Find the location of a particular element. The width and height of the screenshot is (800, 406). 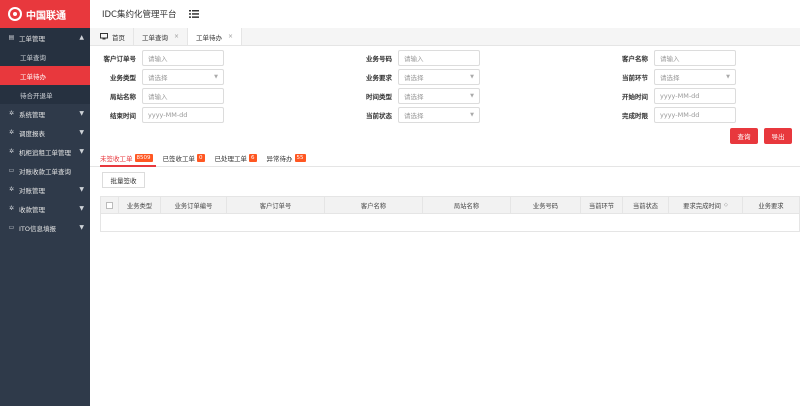

field-label: 客户名称 is located at coordinates (635, 59).